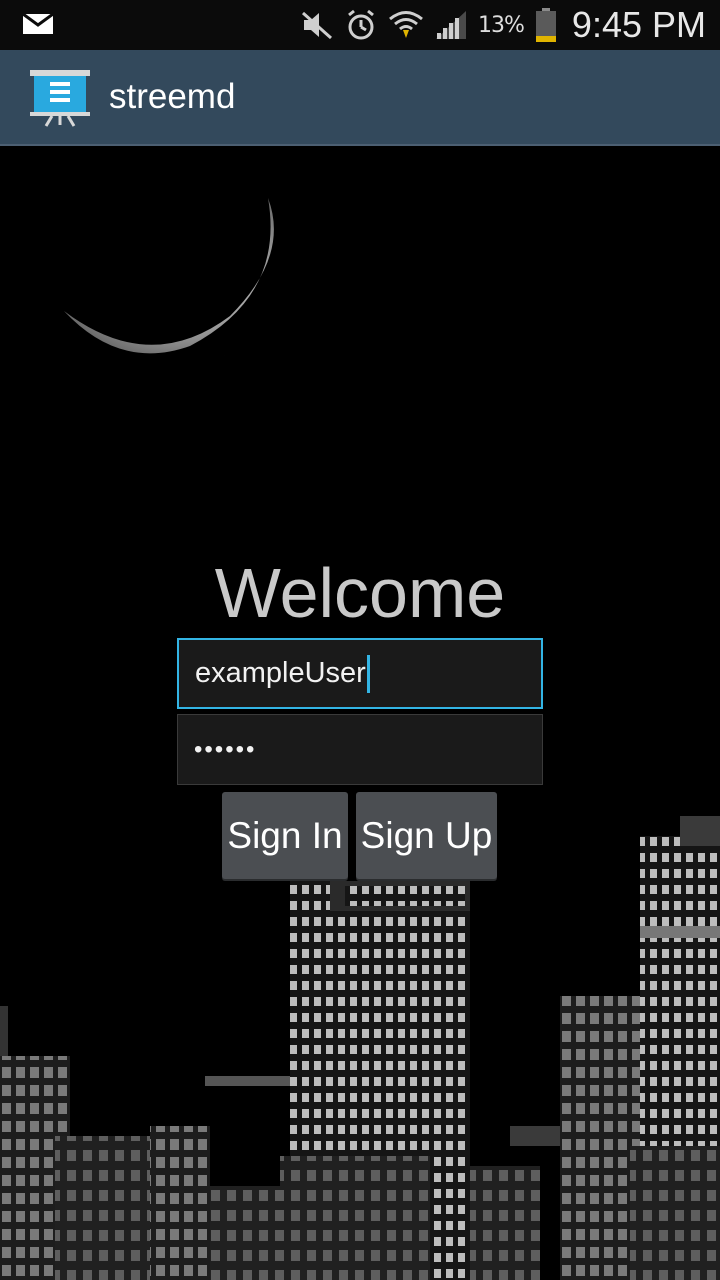  What do you see at coordinates (406, 25) in the screenshot?
I see `wifi-icon` at bounding box center [406, 25].